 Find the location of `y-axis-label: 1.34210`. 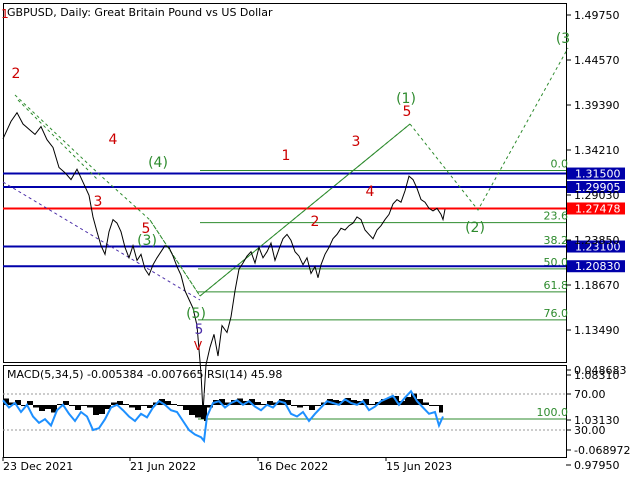

y-axis-label: 1.34210 is located at coordinates (597, 150).